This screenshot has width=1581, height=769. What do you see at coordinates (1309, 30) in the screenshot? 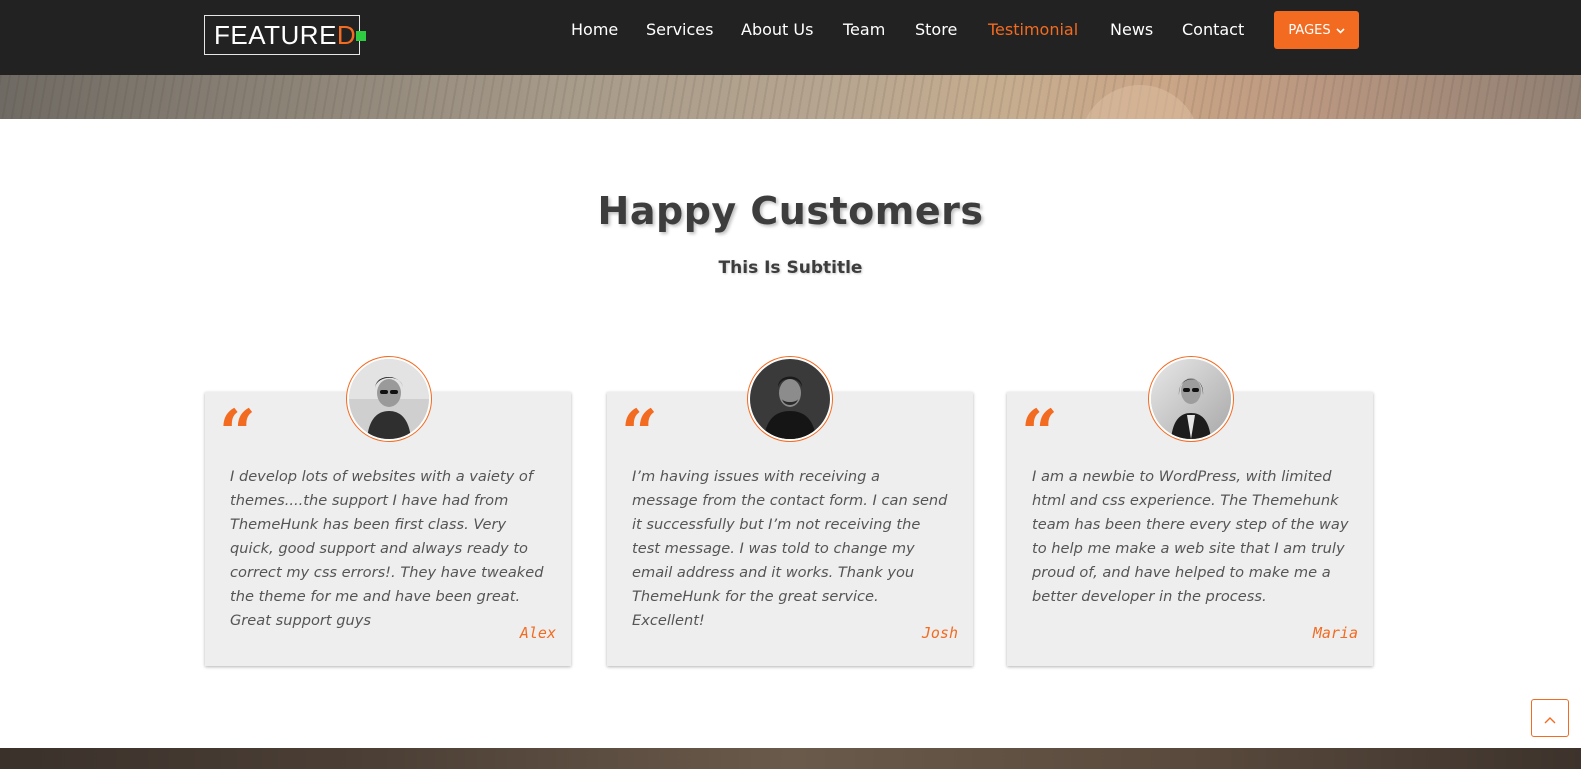
I see `pages-button-label: PAGES` at bounding box center [1309, 30].